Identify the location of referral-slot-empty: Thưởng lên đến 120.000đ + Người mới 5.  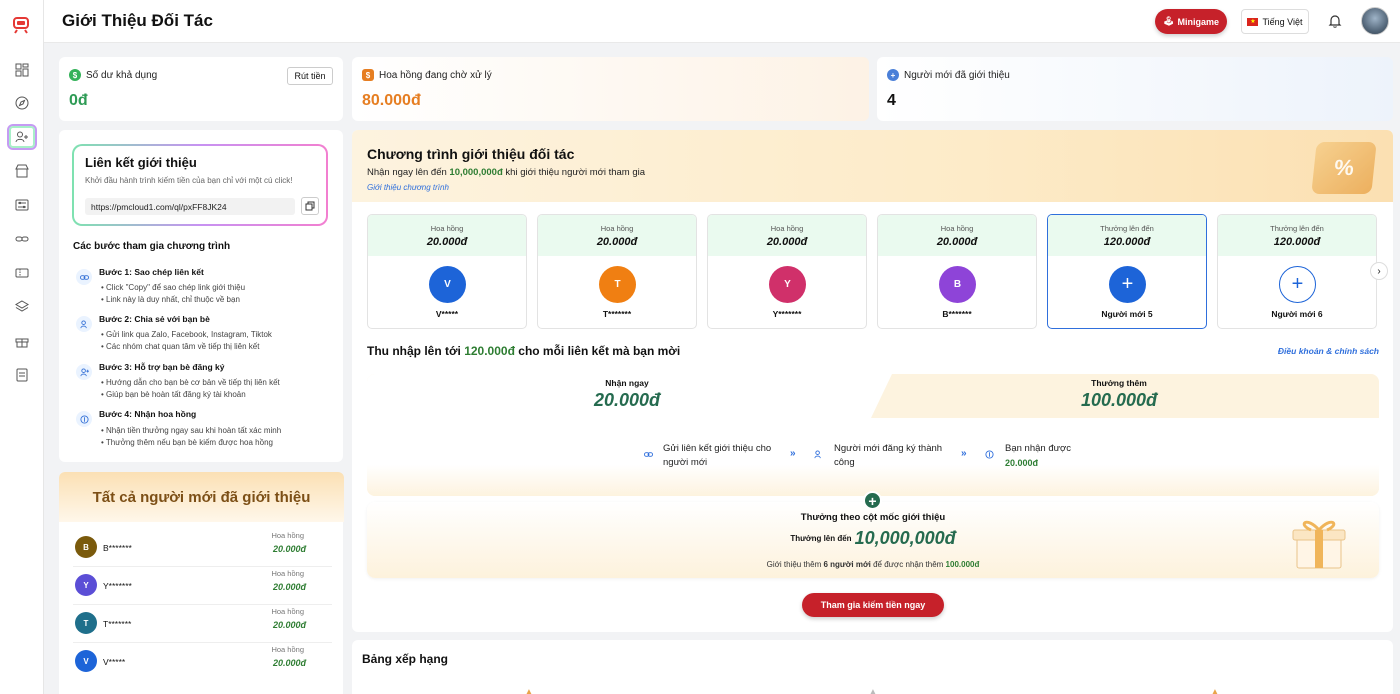
(1127, 271).